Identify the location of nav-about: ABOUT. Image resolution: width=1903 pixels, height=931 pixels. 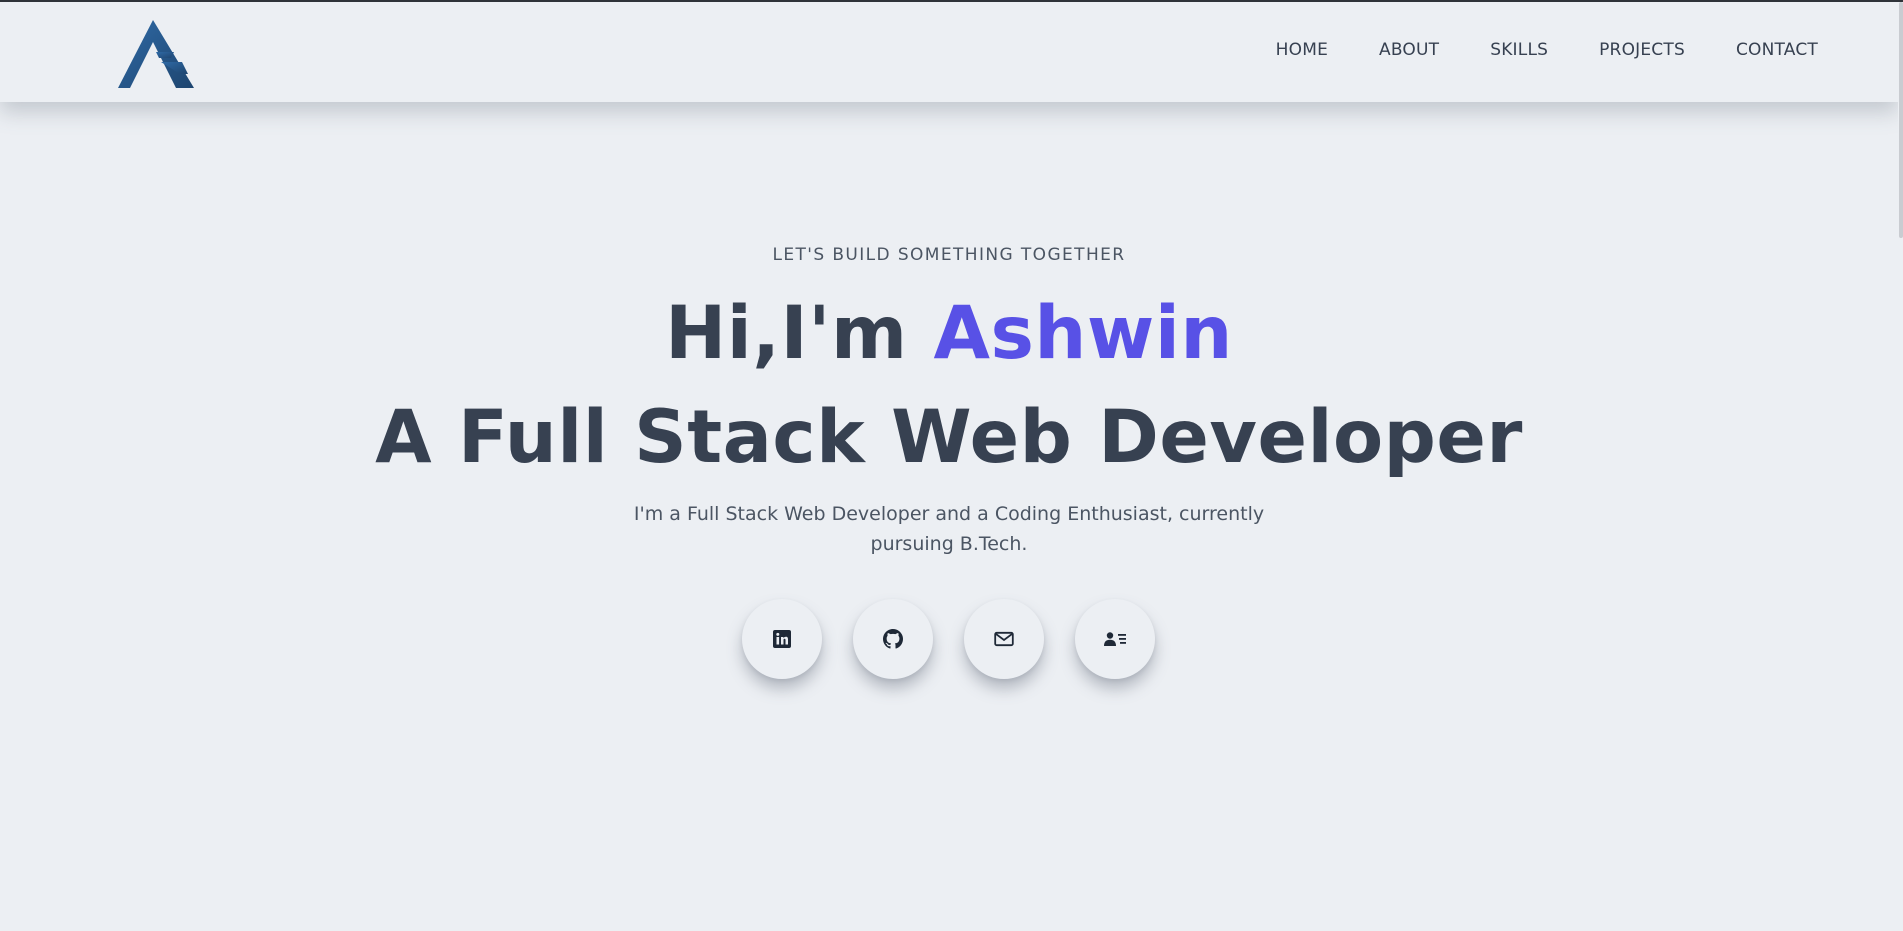
(1409, 50).